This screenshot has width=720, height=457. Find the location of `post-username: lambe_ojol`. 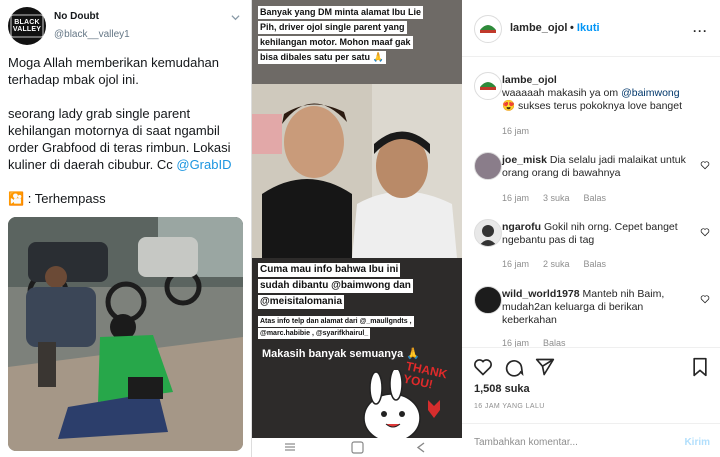

post-username: lambe_ojol is located at coordinates (538, 28).